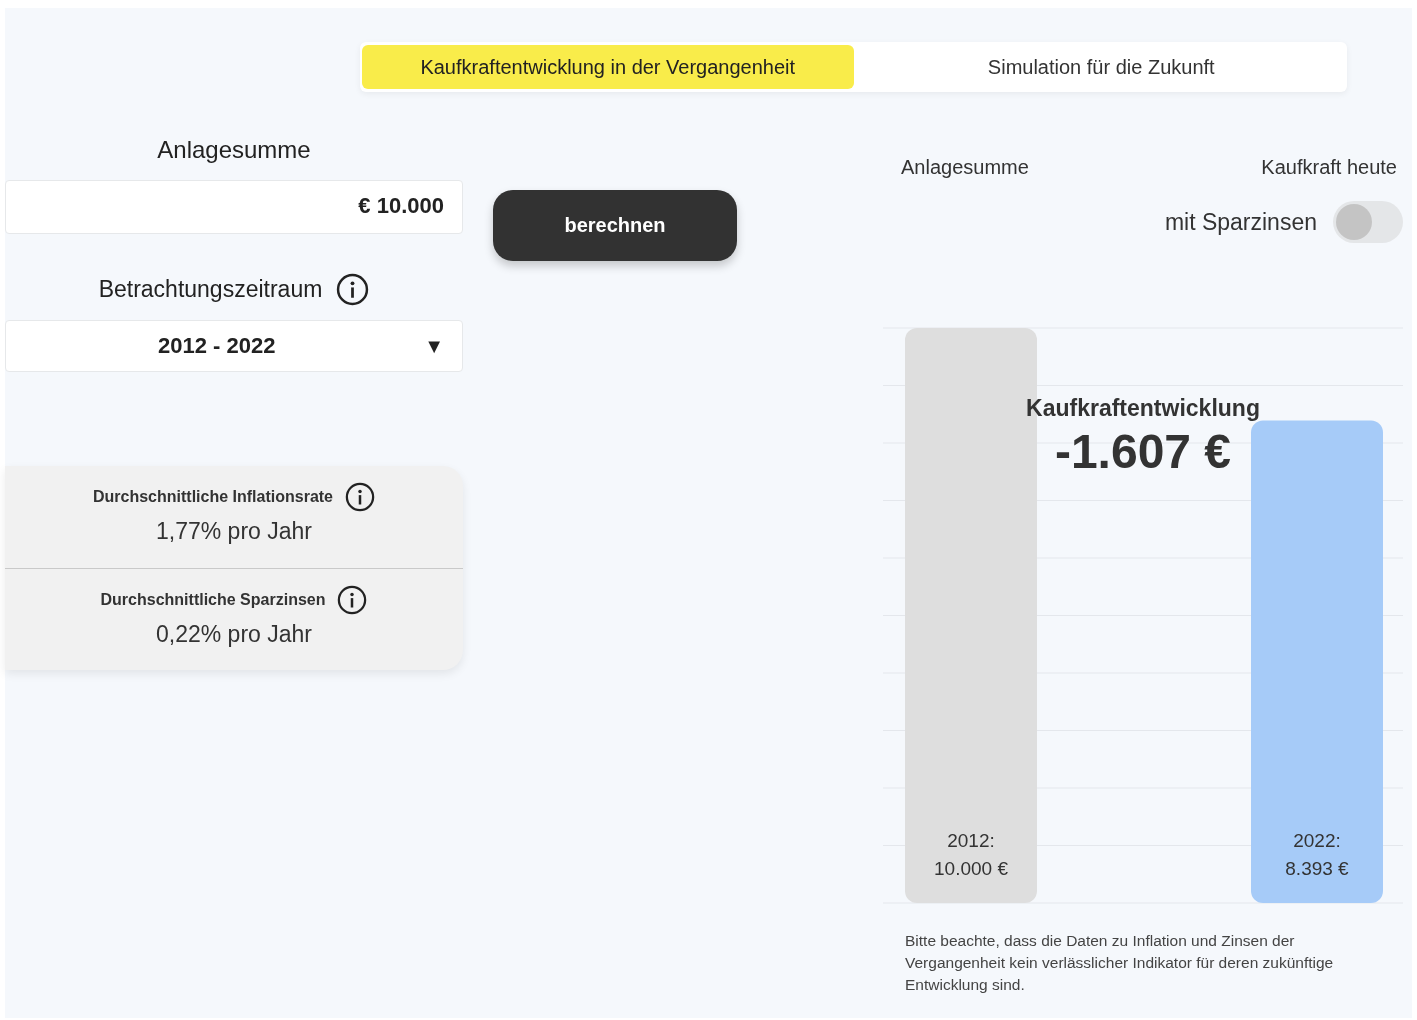  Describe the element at coordinates (608, 67) in the screenshot. I see `tab: Kaufkraftentwicklung in der Vergangenheit` at that location.